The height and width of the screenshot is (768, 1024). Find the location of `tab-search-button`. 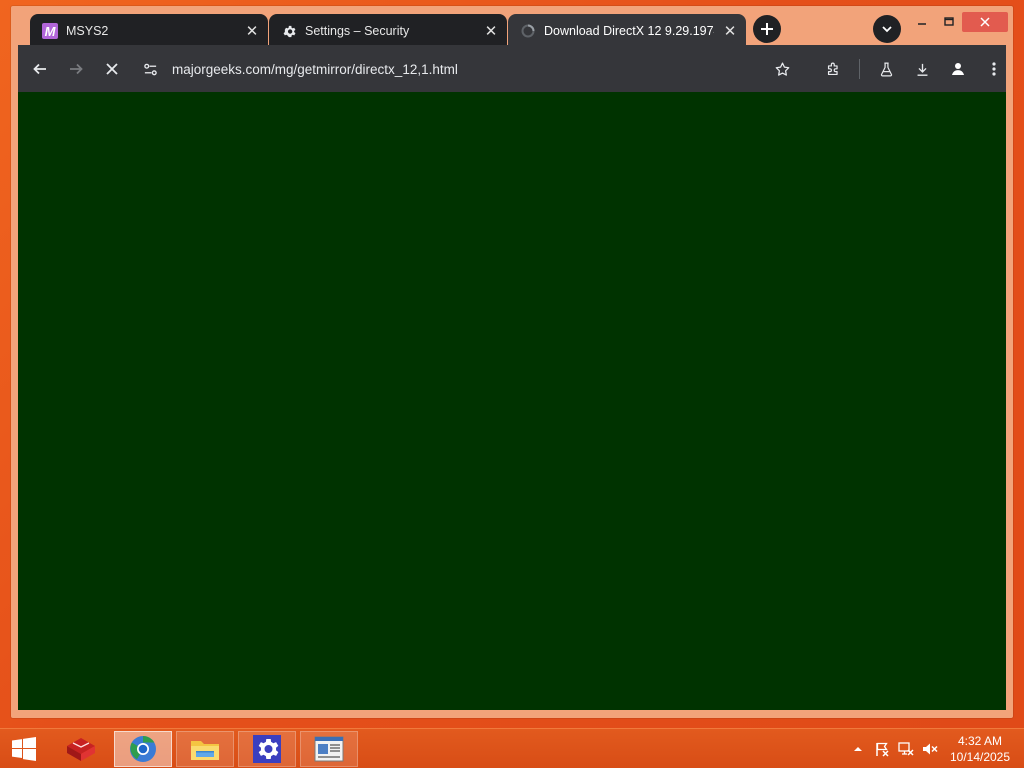

tab-search-button is located at coordinates (887, 29).